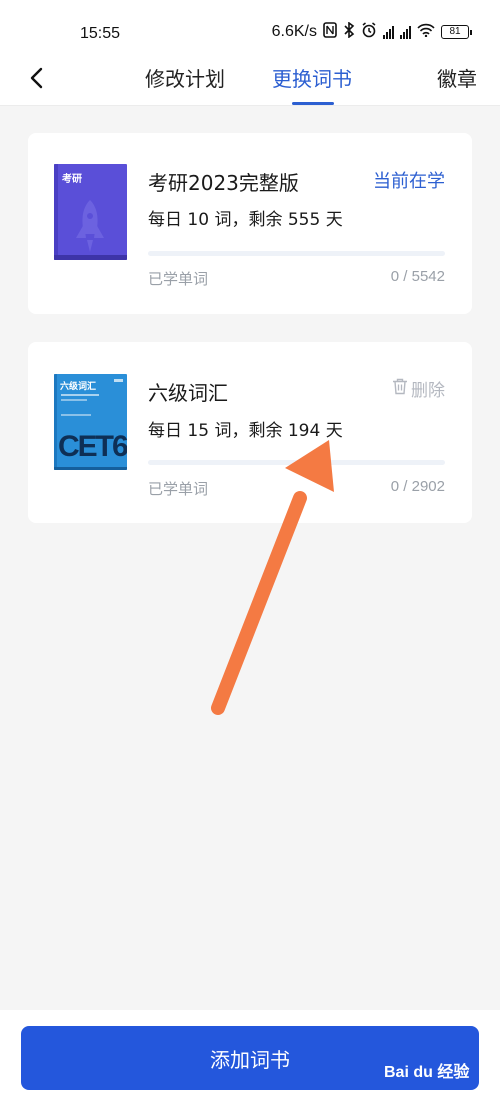  What do you see at coordinates (417, 276) in the screenshot?
I see `learned-count: 0 / 5542` at bounding box center [417, 276].